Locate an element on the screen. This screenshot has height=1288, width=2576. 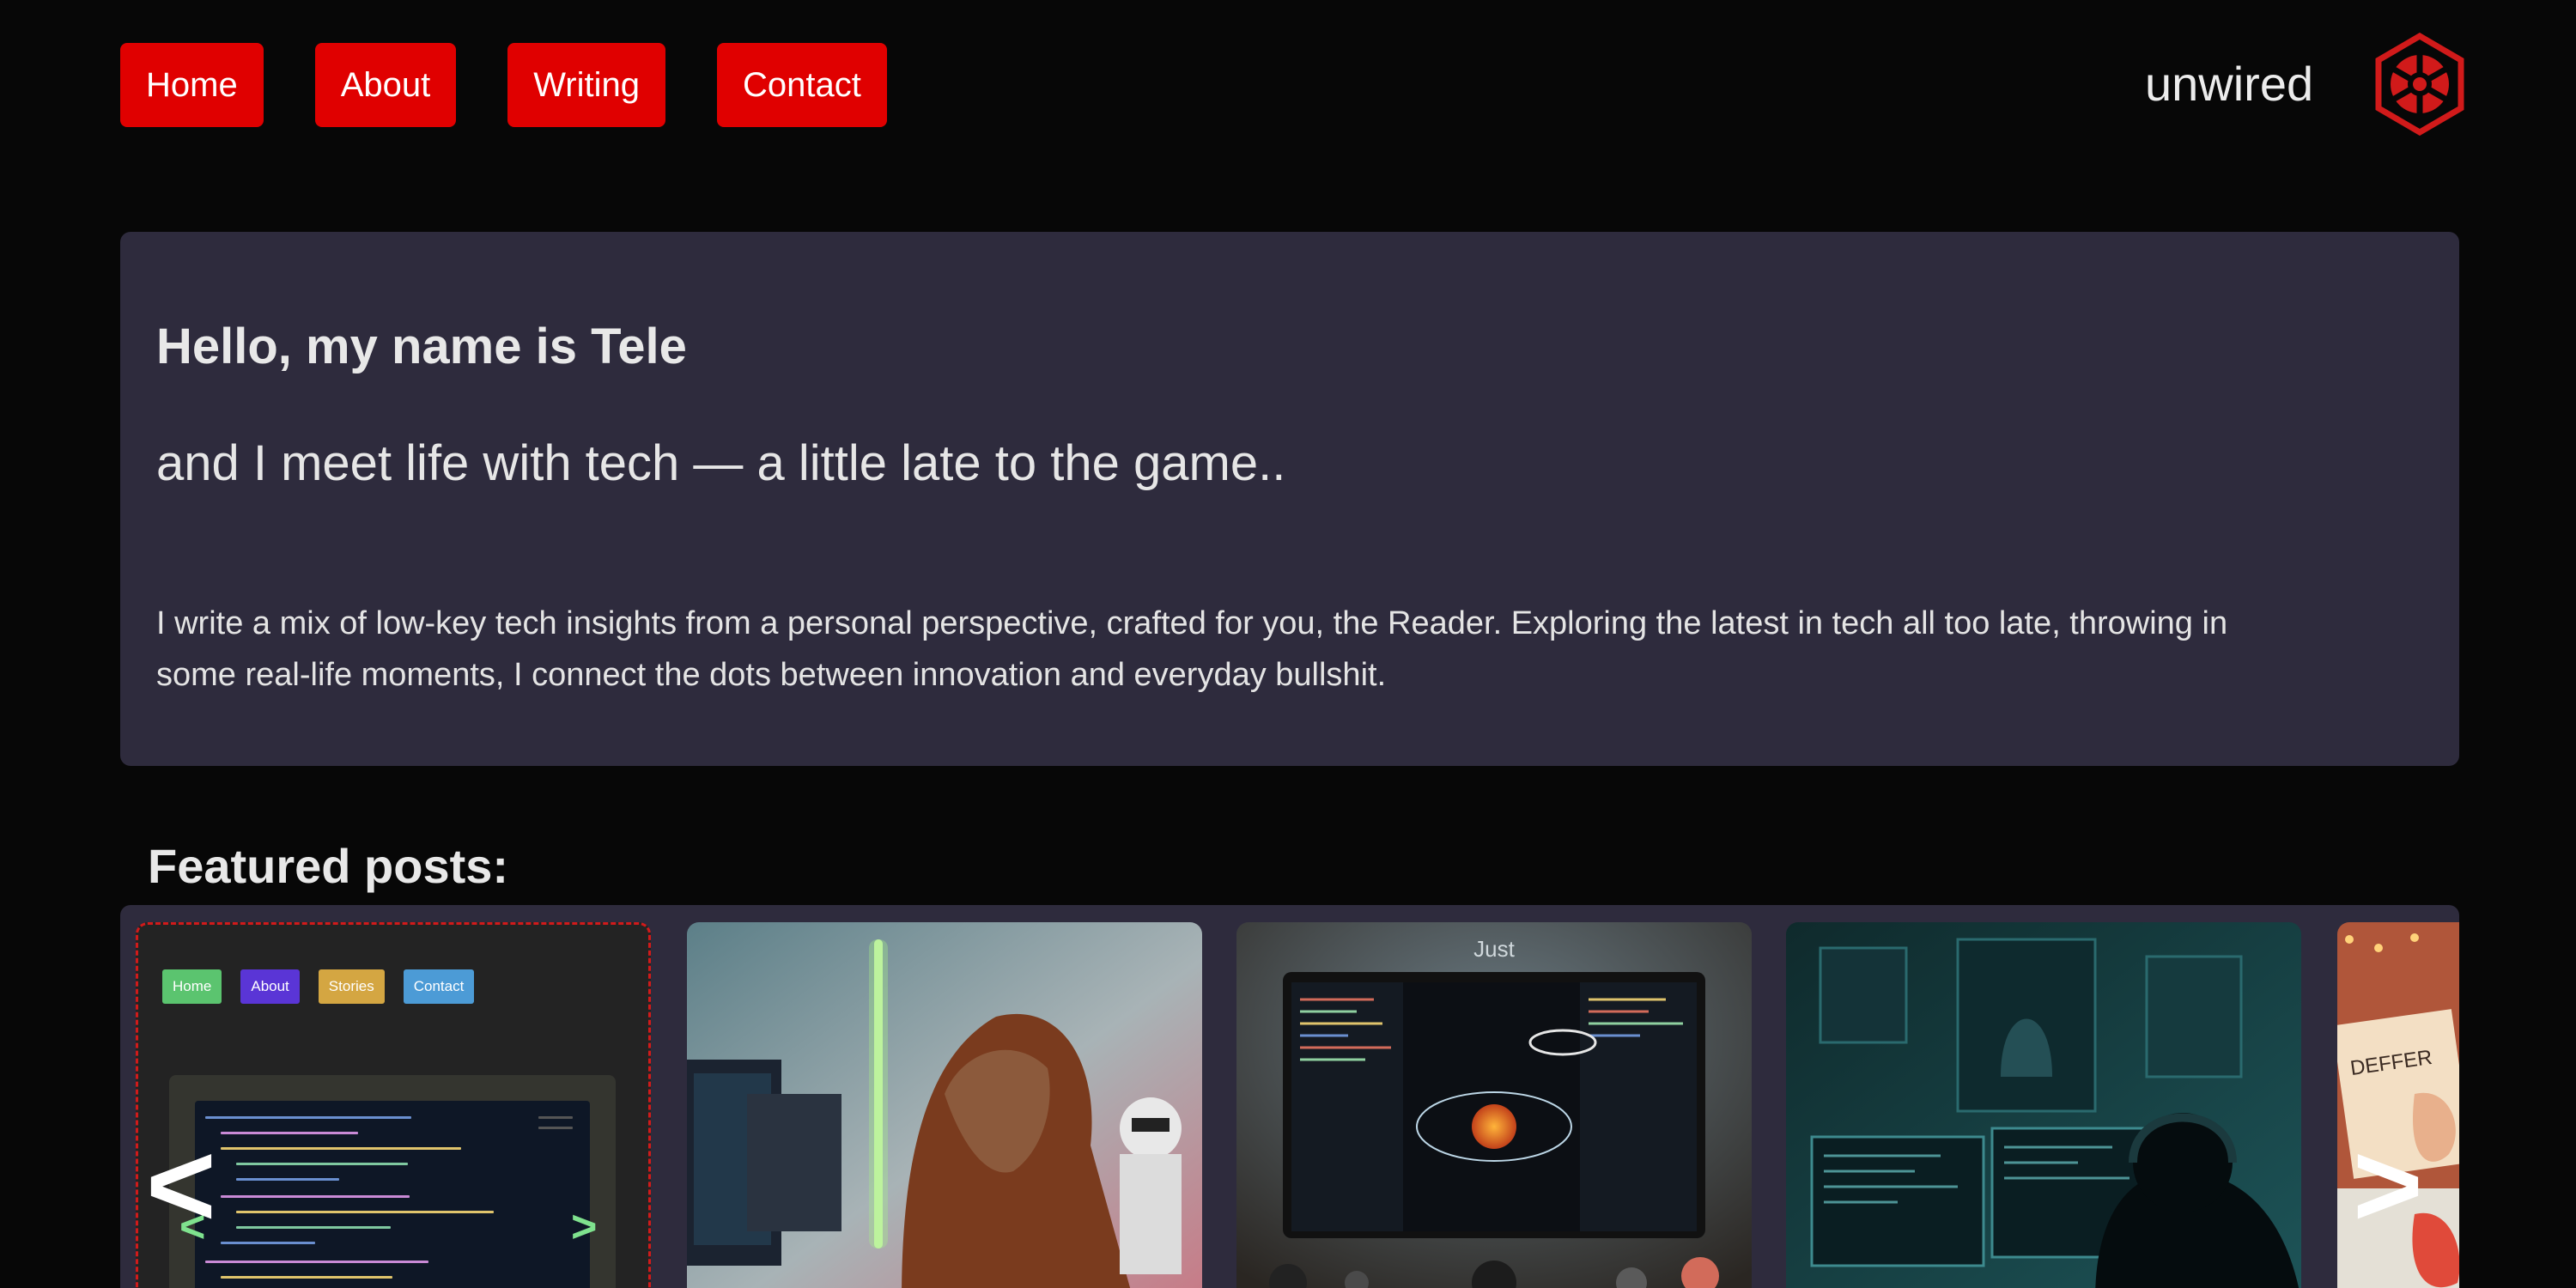
preview-stories-button: Stories is located at coordinates (351, 987).